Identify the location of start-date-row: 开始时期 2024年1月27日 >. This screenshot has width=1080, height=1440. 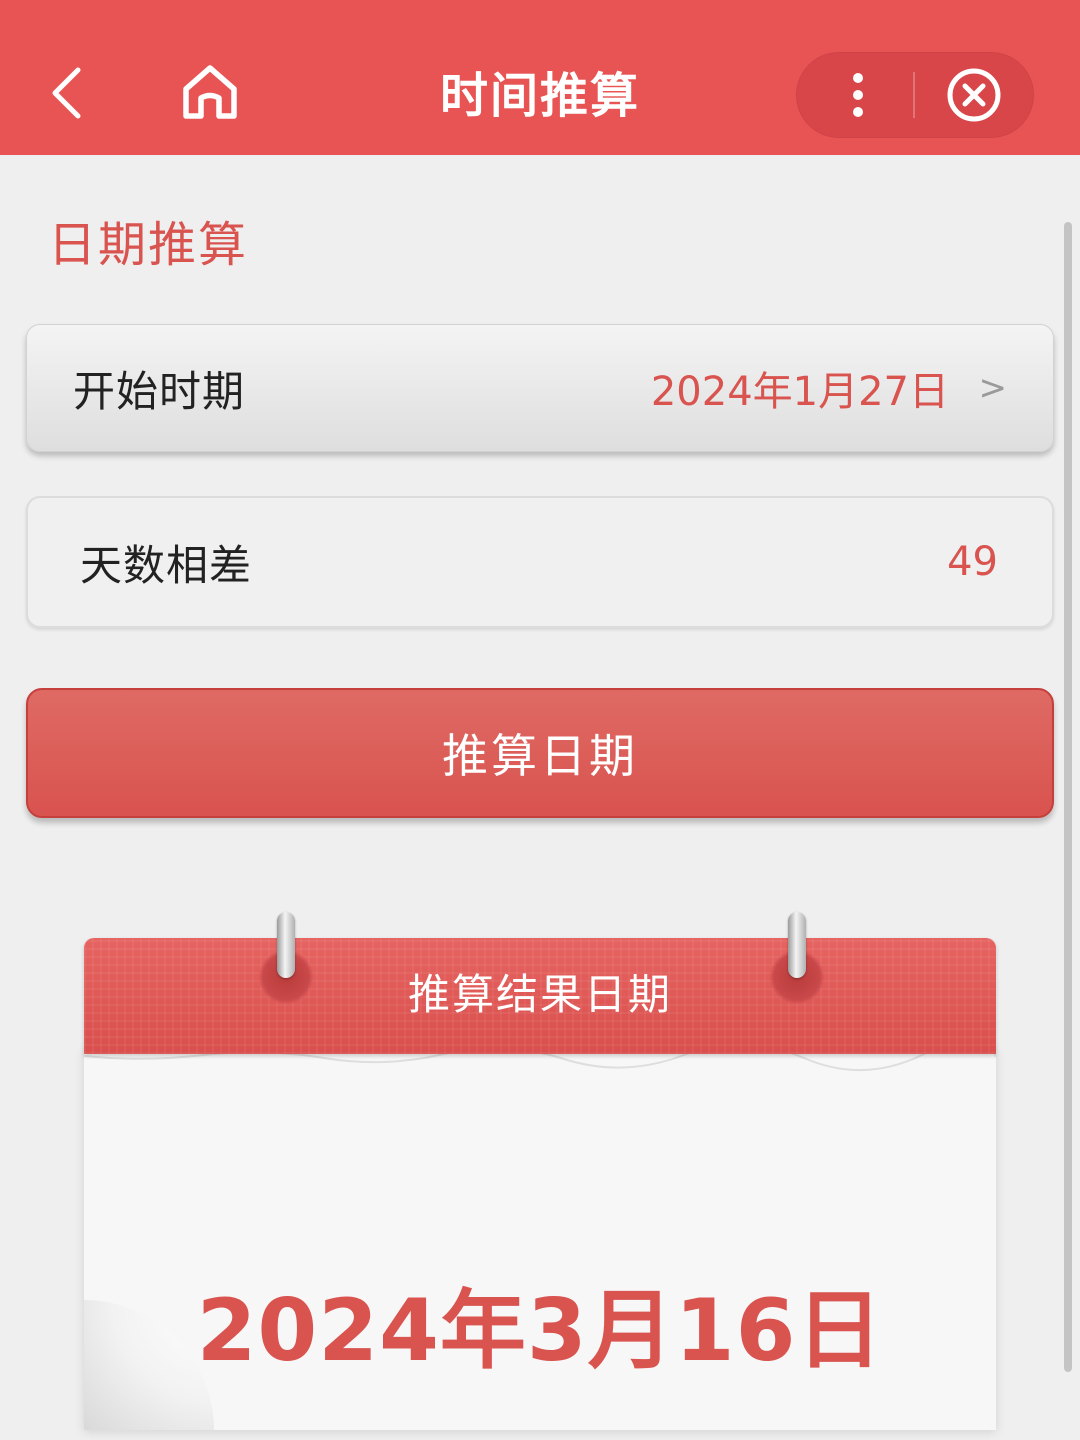
(540, 388).